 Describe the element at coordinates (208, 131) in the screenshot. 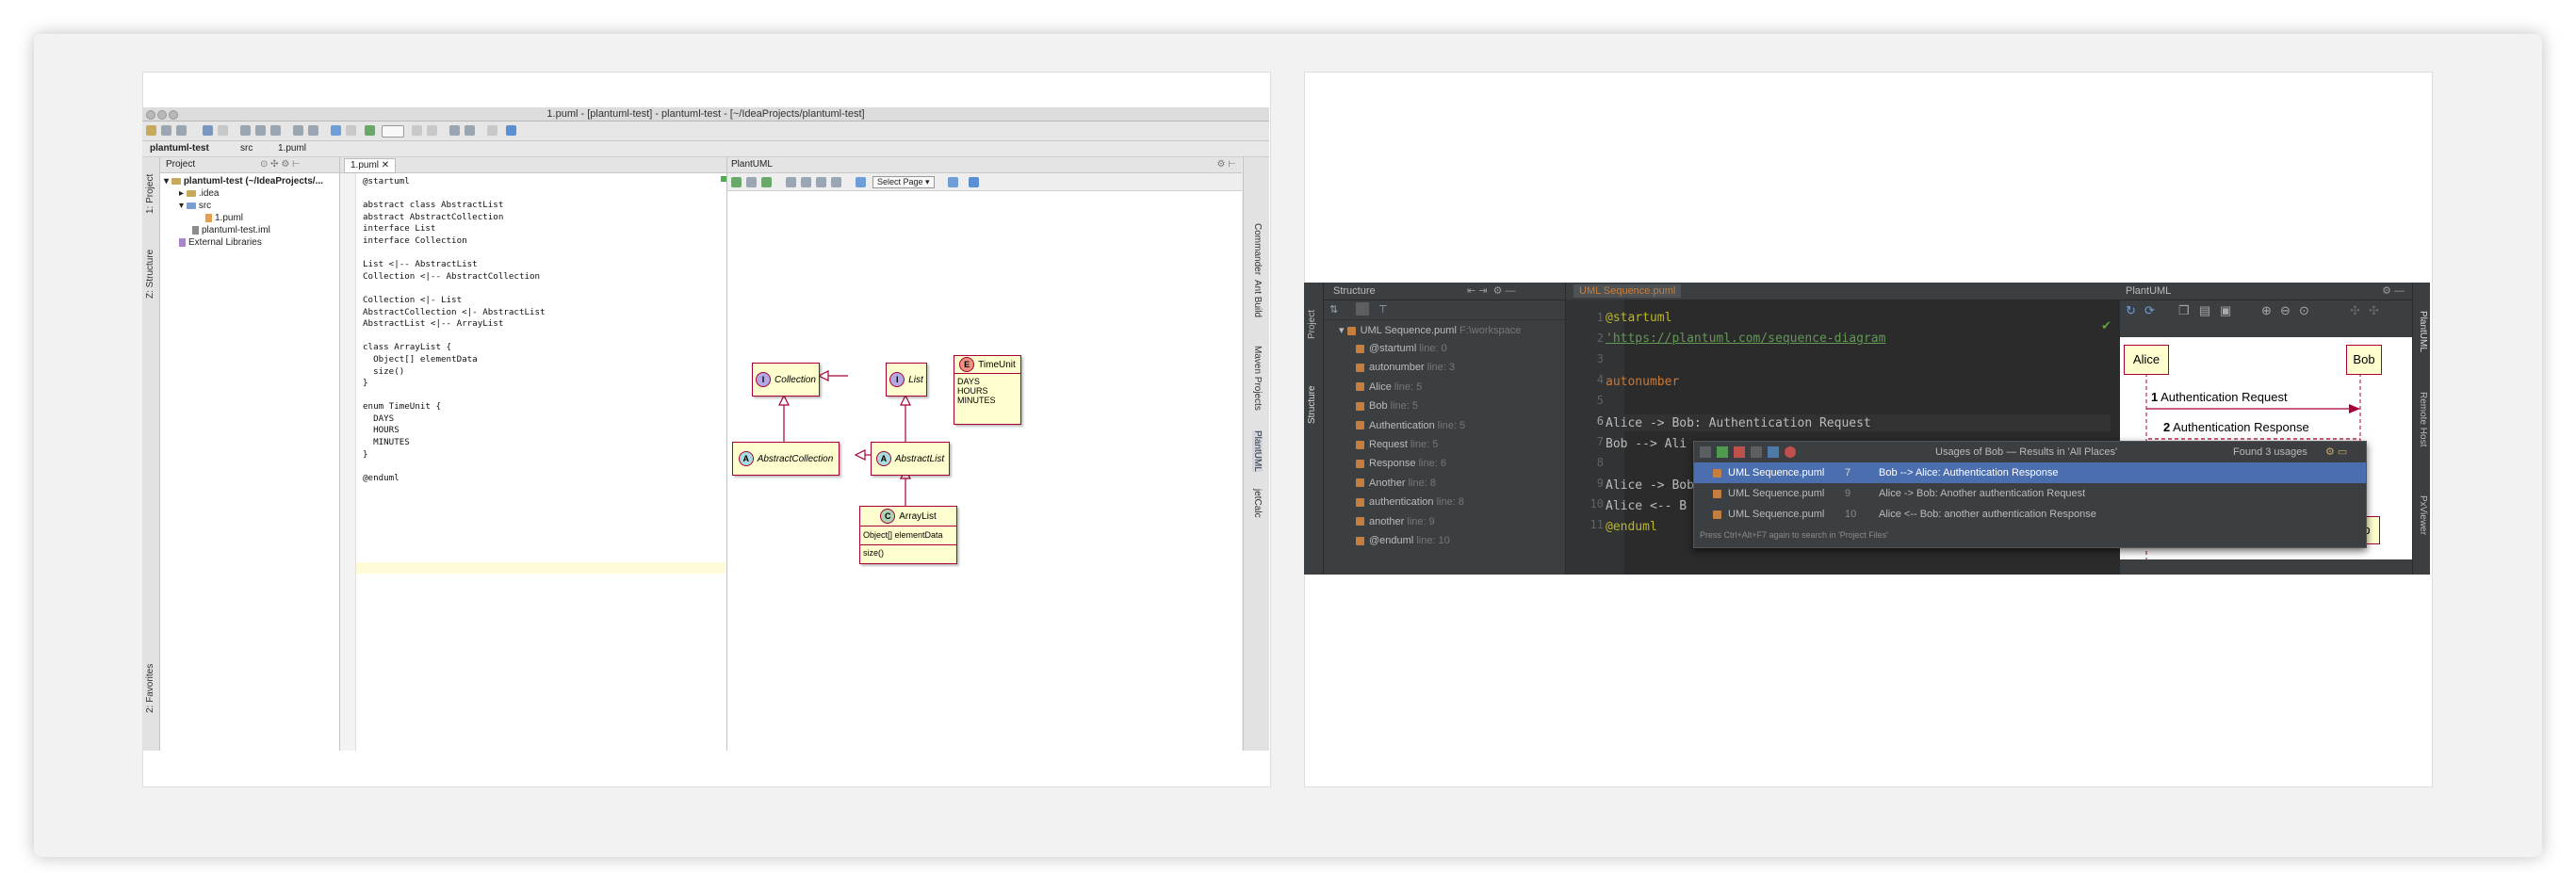

I see `undo-icon` at that location.